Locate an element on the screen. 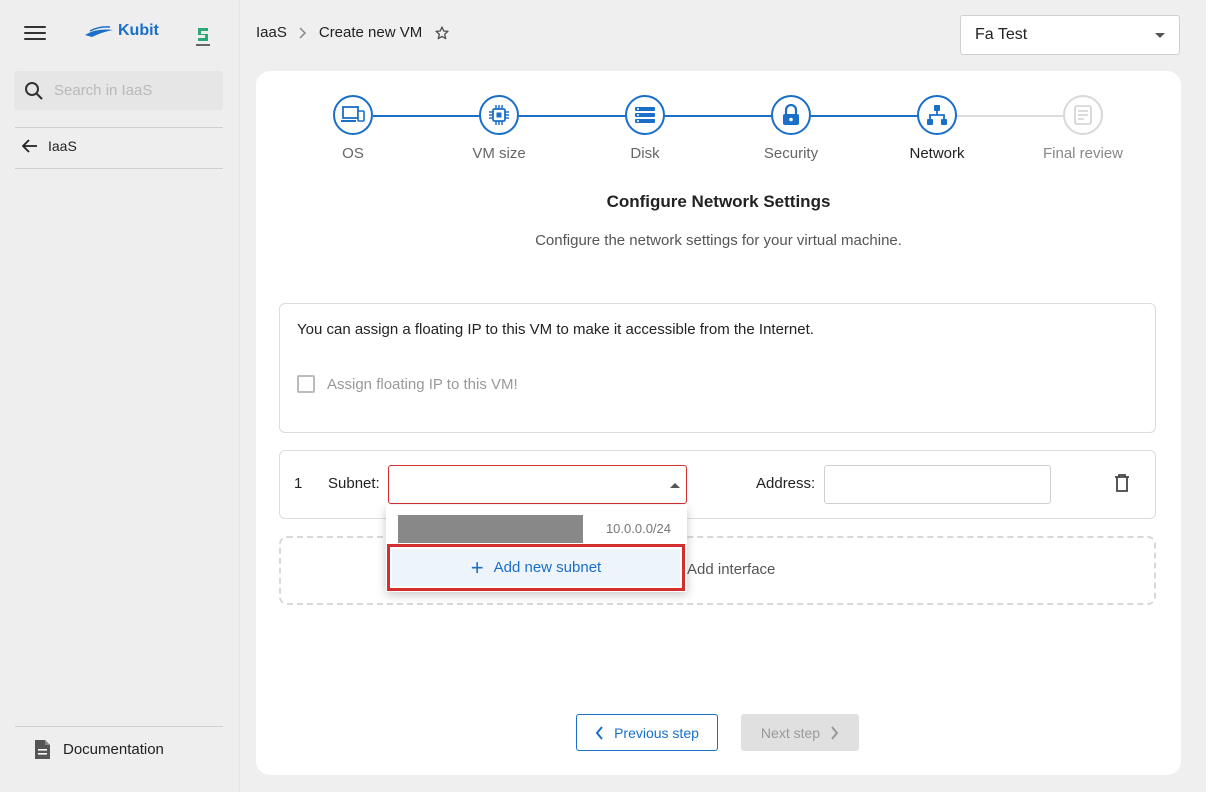  previous-step-label: Previous step is located at coordinates (656, 732).